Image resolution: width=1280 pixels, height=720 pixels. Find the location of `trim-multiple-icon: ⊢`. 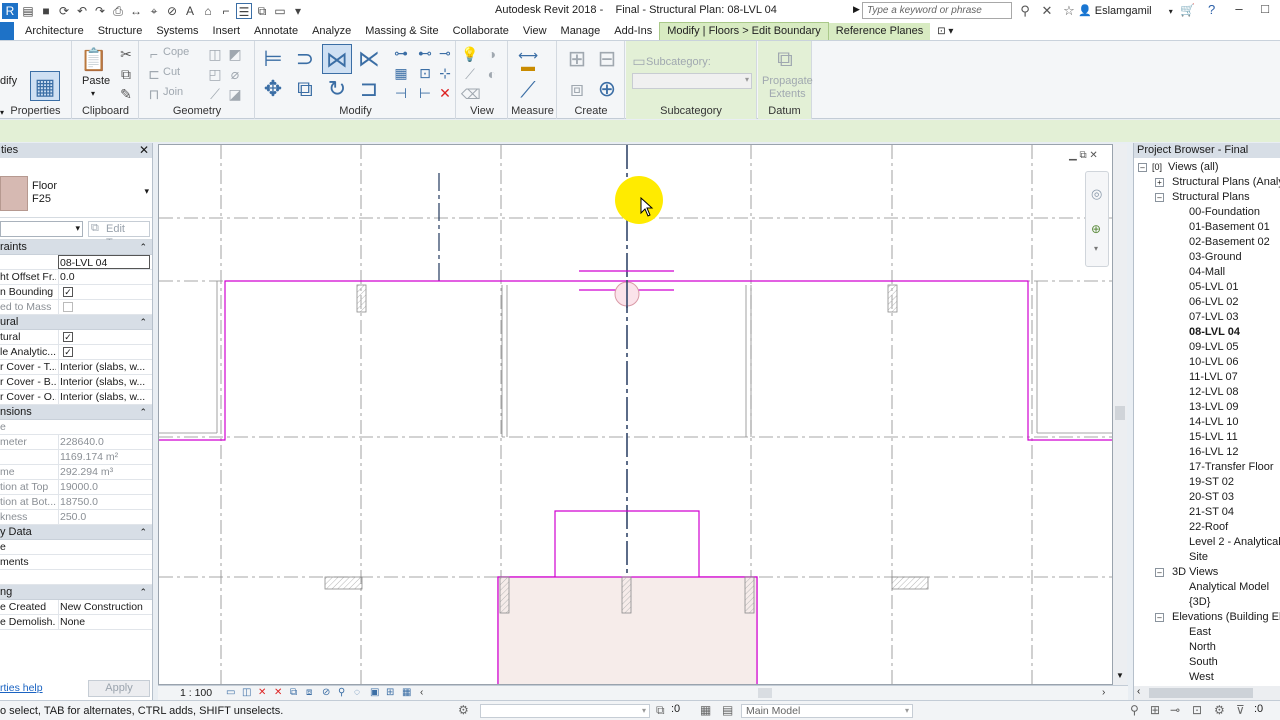

trim-multiple-icon: ⊢ is located at coordinates (425, 93).